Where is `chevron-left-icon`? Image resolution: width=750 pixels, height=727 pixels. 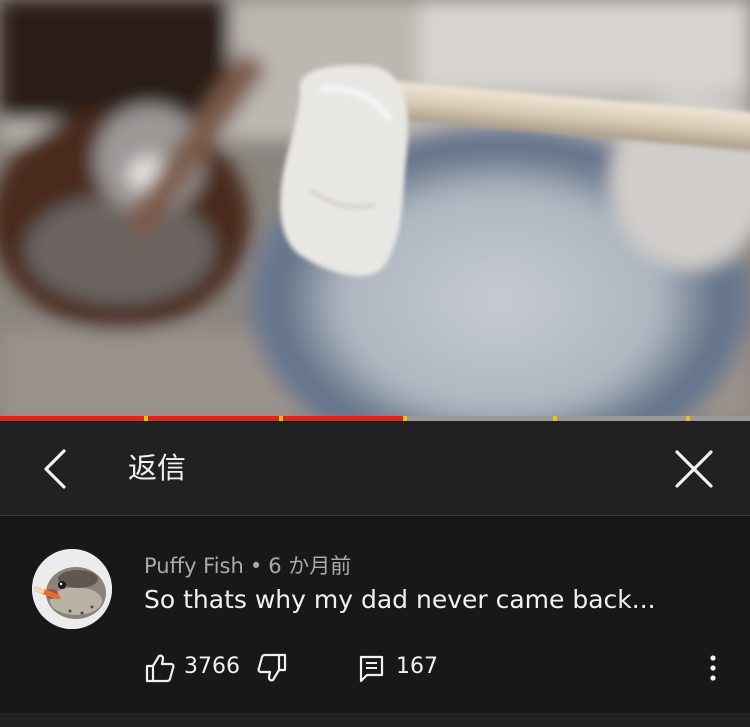 chevron-left-icon is located at coordinates (55, 469).